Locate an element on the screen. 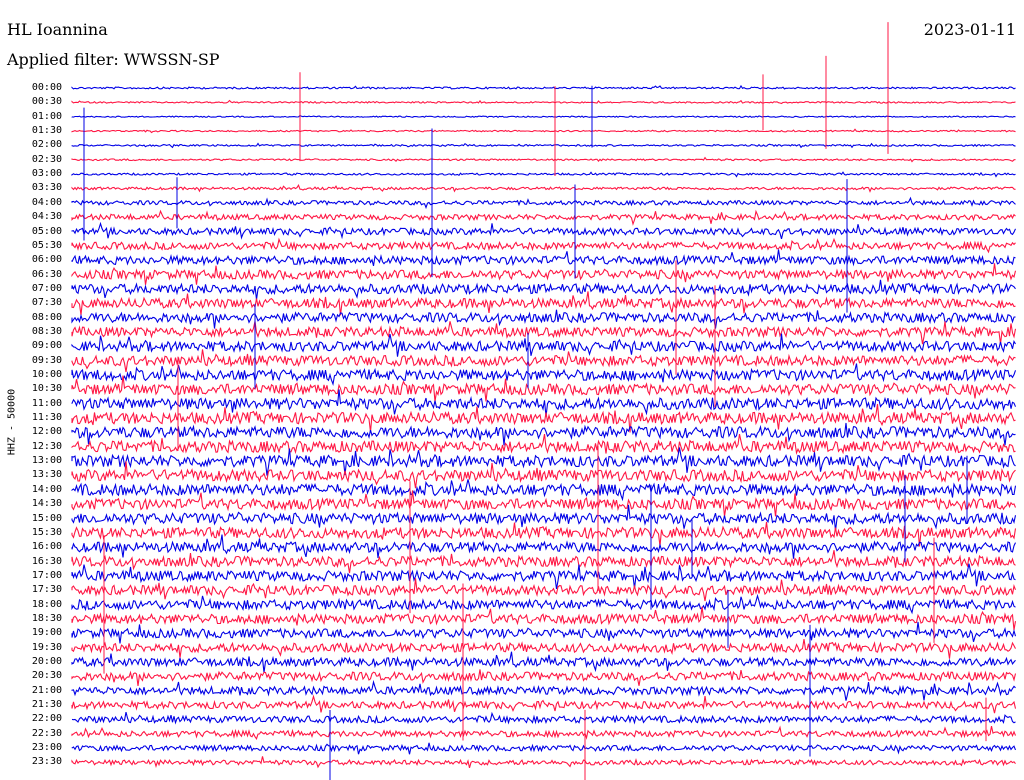 Image resolution: width=1024 pixels, height=780 pixels. time-label: 11:00 is located at coordinates (46, 403).